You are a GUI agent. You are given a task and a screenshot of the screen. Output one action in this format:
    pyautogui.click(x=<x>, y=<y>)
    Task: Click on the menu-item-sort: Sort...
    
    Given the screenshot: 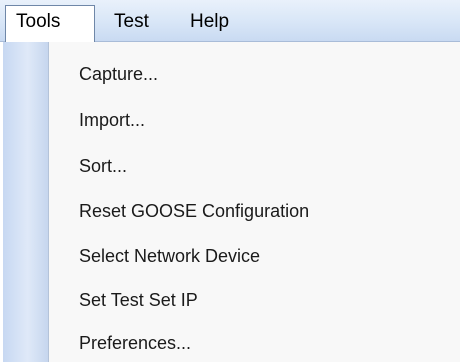 What is the action you would take?
    pyautogui.click(x=103, y=166)
    